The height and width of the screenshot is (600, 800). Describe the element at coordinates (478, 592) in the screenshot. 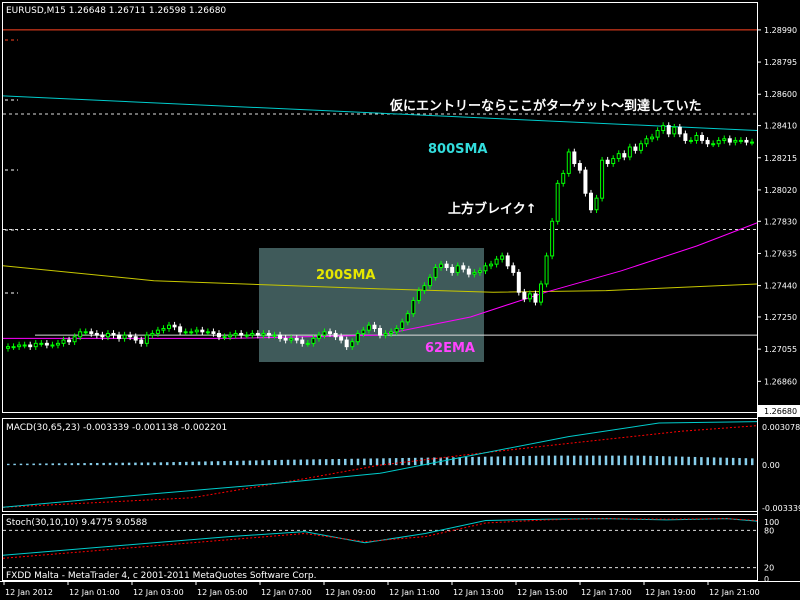

I see `time-tick-label: 12 Jan 13:00` at that location.